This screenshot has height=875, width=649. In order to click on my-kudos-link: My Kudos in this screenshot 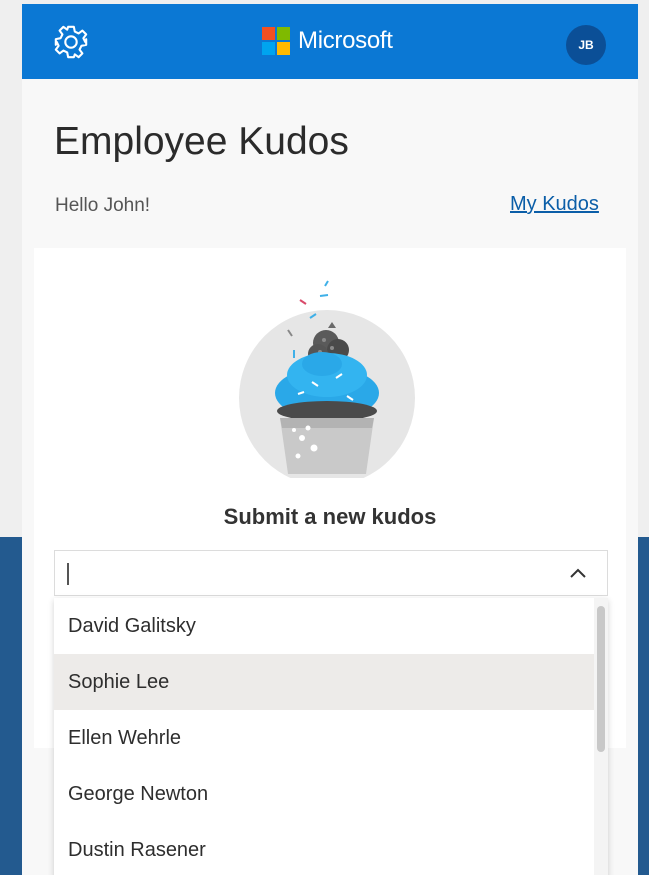, I will do `click(554, 204)`.